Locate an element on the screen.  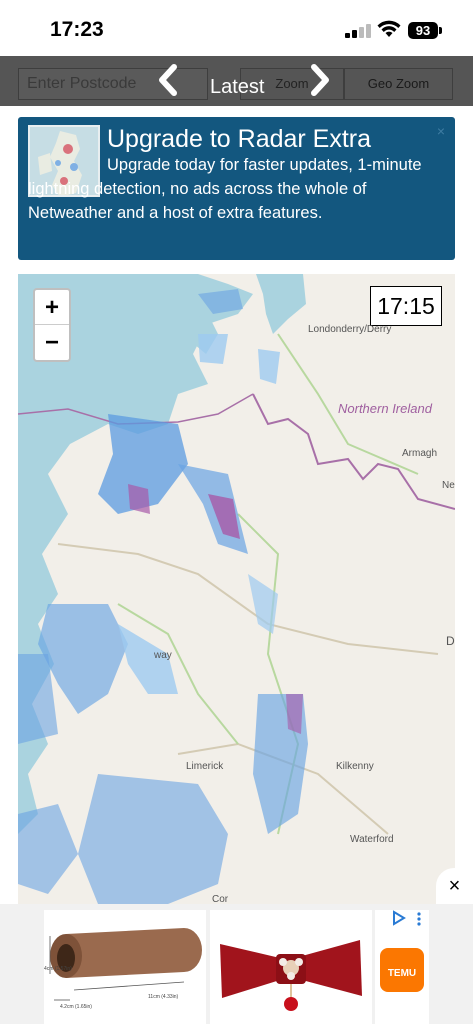
dim-label-width: 4.2cm (1.65in) is located at coordinates (76, 1007).